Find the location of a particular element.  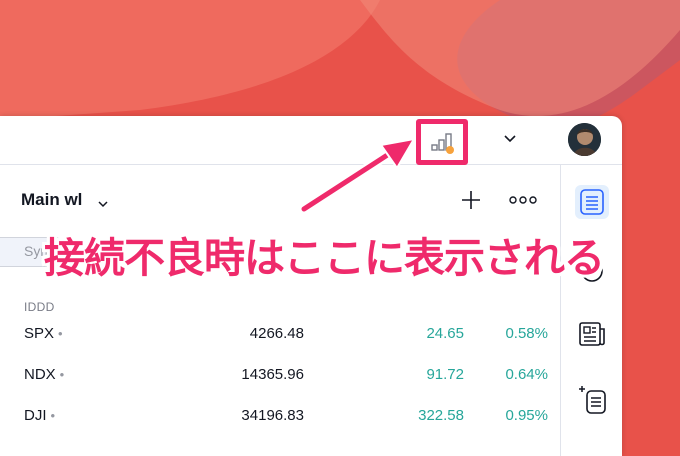

annotation-text: 接続不良時はここに表示される is located at coordinates (324, 258).